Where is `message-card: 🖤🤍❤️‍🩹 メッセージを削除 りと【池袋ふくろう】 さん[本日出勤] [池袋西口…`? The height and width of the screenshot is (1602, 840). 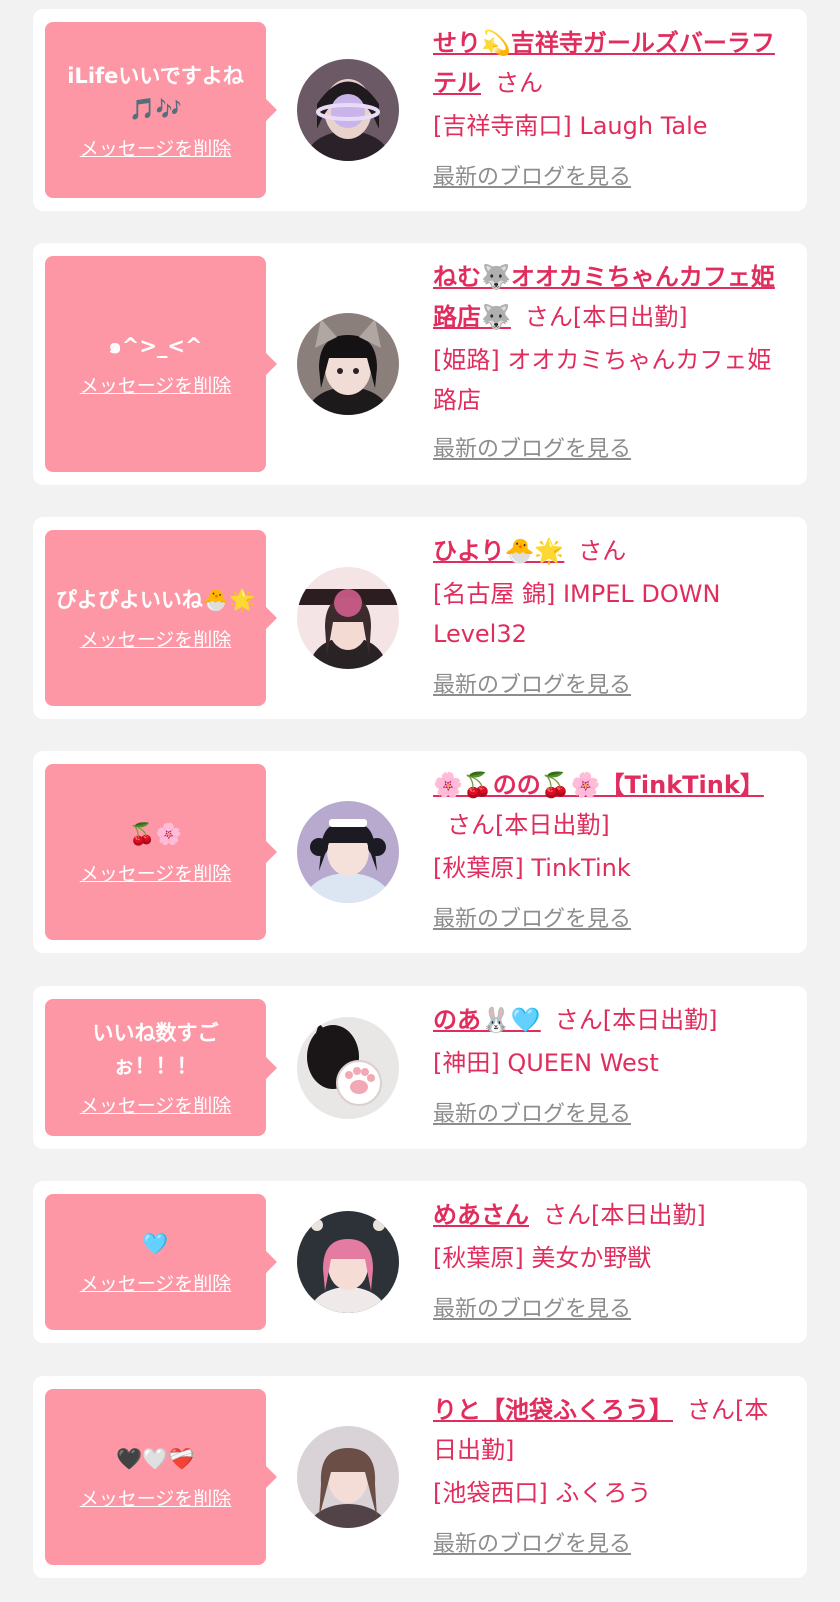 message-card: 🖤🤍❤️‍🩹 メッセージを削除 りと【池袋ふくろう】 さん[本日出勤] [池袋西口… is located at coordinates (420, 1477).